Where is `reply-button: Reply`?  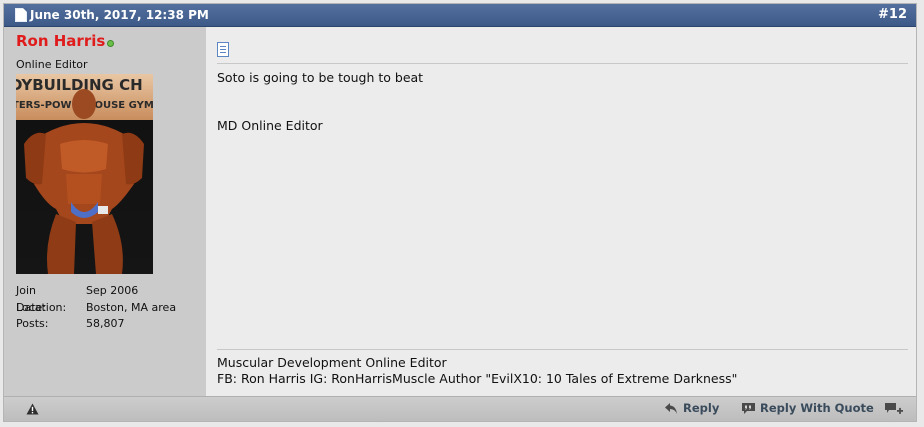
reply-button: Reply is located at coordinates (691, 409).